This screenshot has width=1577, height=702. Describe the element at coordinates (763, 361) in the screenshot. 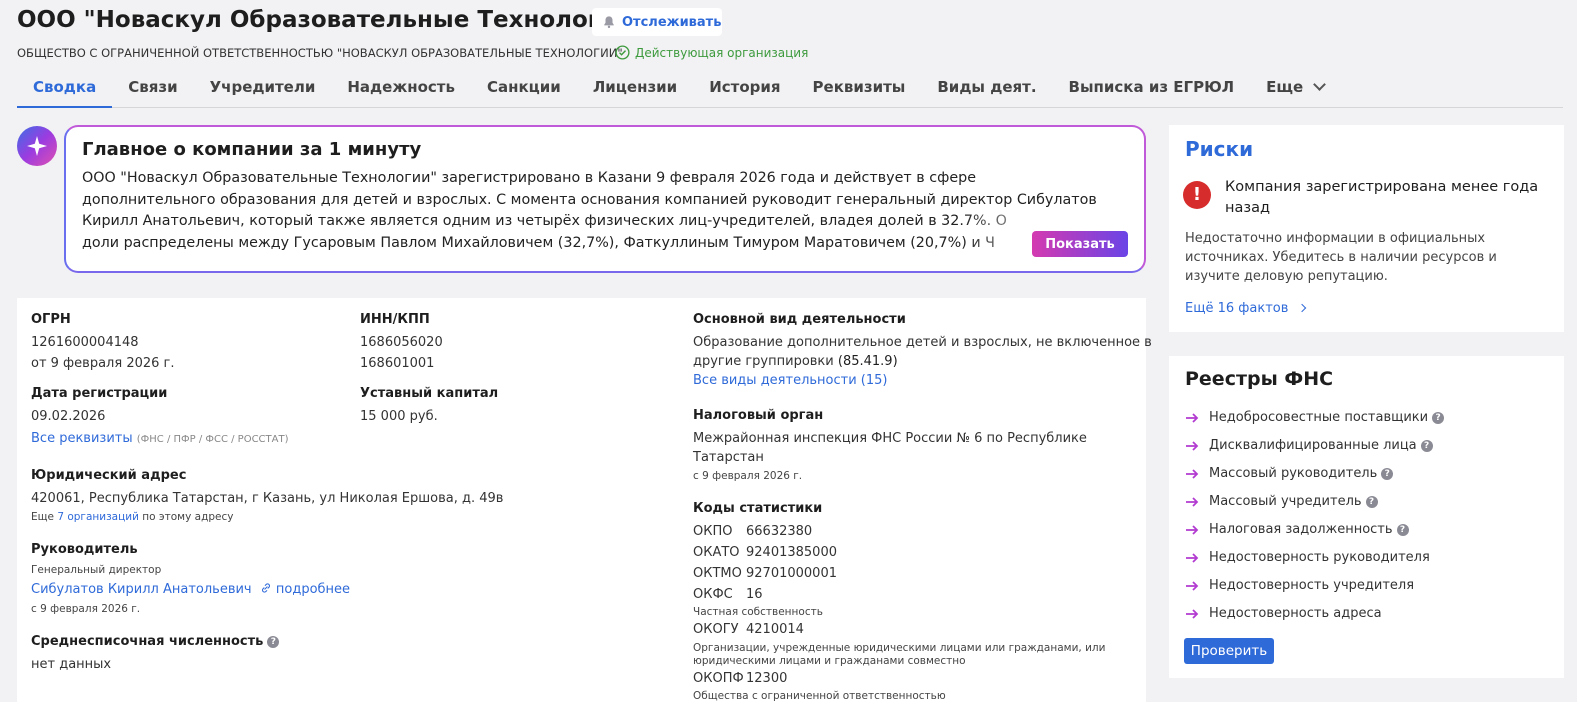

I see `activity-line2-text: другие группировки` at that location.